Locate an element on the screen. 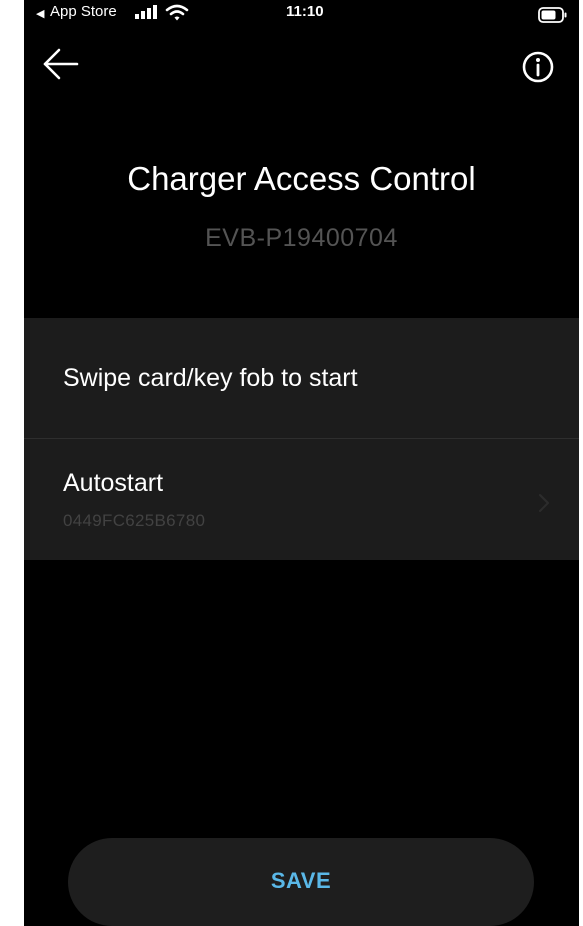 This screenshot has width=583, height=926. option-swipe-card: Swipe card/key fob to start is located at coordinates (301, 378).